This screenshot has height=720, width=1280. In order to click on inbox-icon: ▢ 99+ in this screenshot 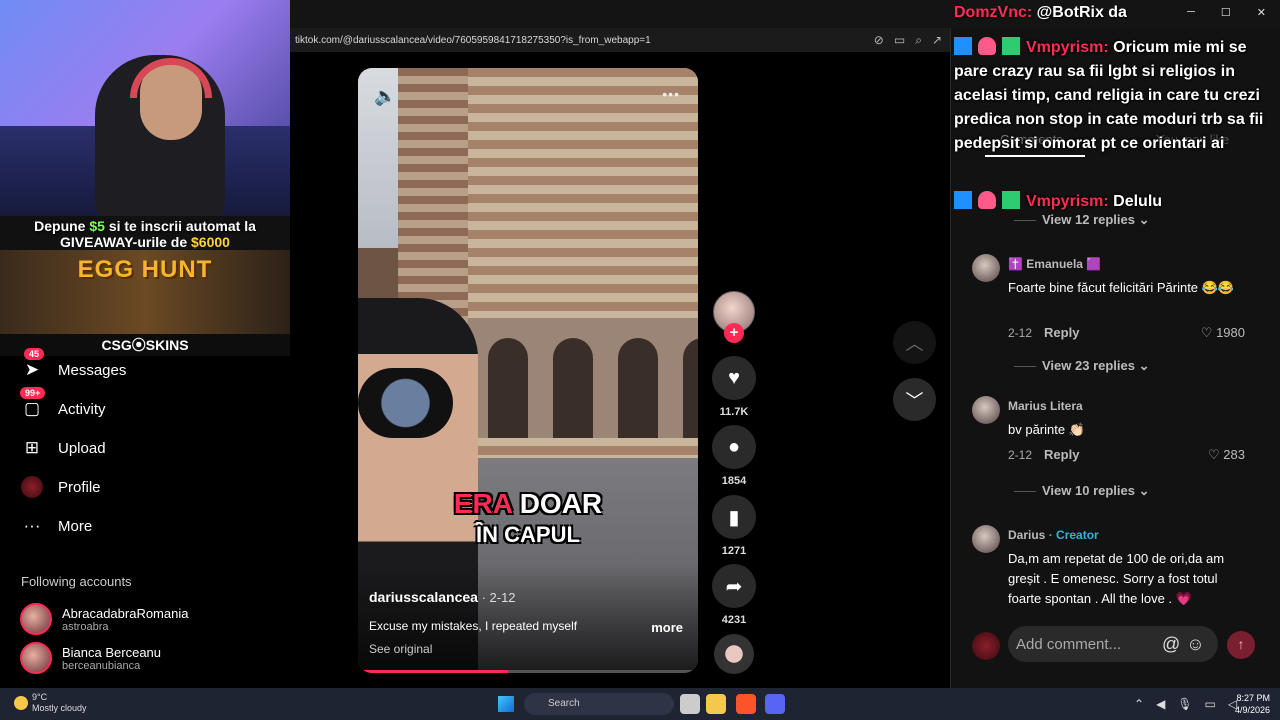, I will do `click(33, 404)`.